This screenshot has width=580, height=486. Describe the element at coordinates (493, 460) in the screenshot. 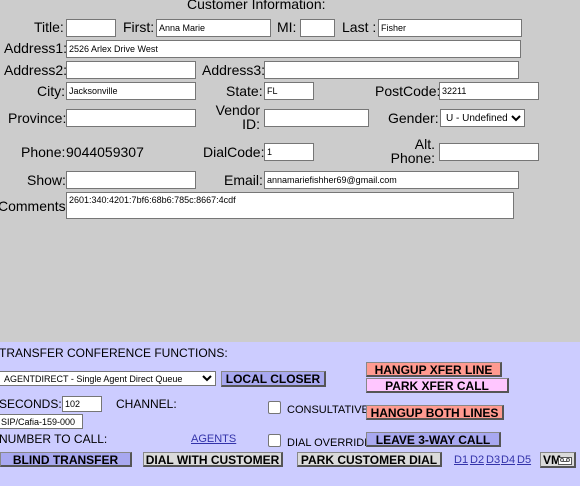

I see `d3-link: D3` at that location.